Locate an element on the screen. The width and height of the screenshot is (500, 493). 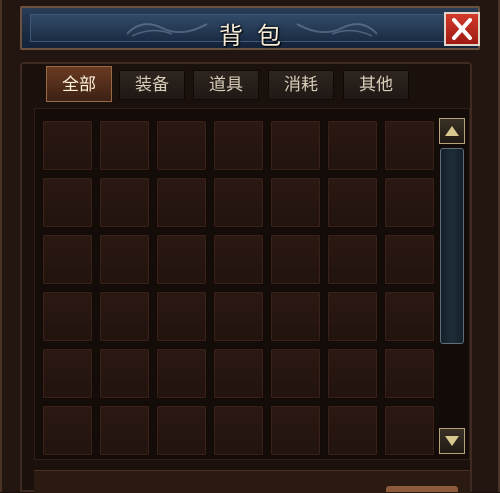
tab-other: 其他 is located at coordinates (376, 85).